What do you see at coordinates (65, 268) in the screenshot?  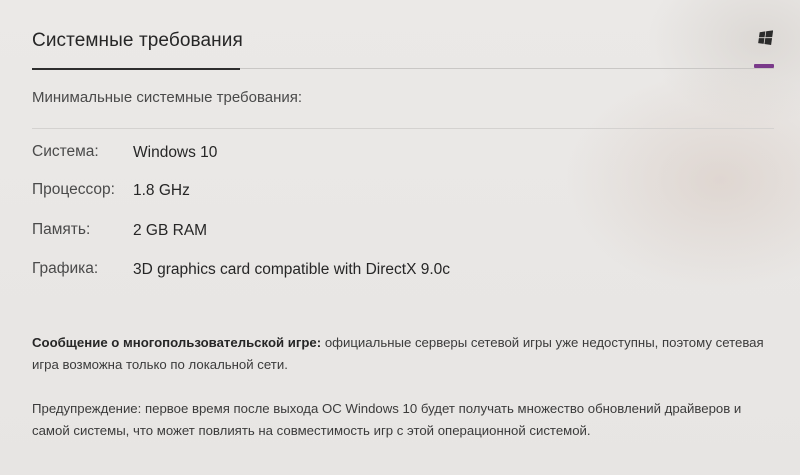 I see `spec-label: Графика:` at bounding box center [65, 268].